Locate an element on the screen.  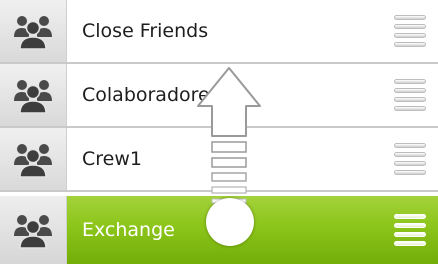
group-name: Crew1 is located at coordinates (112, 159).